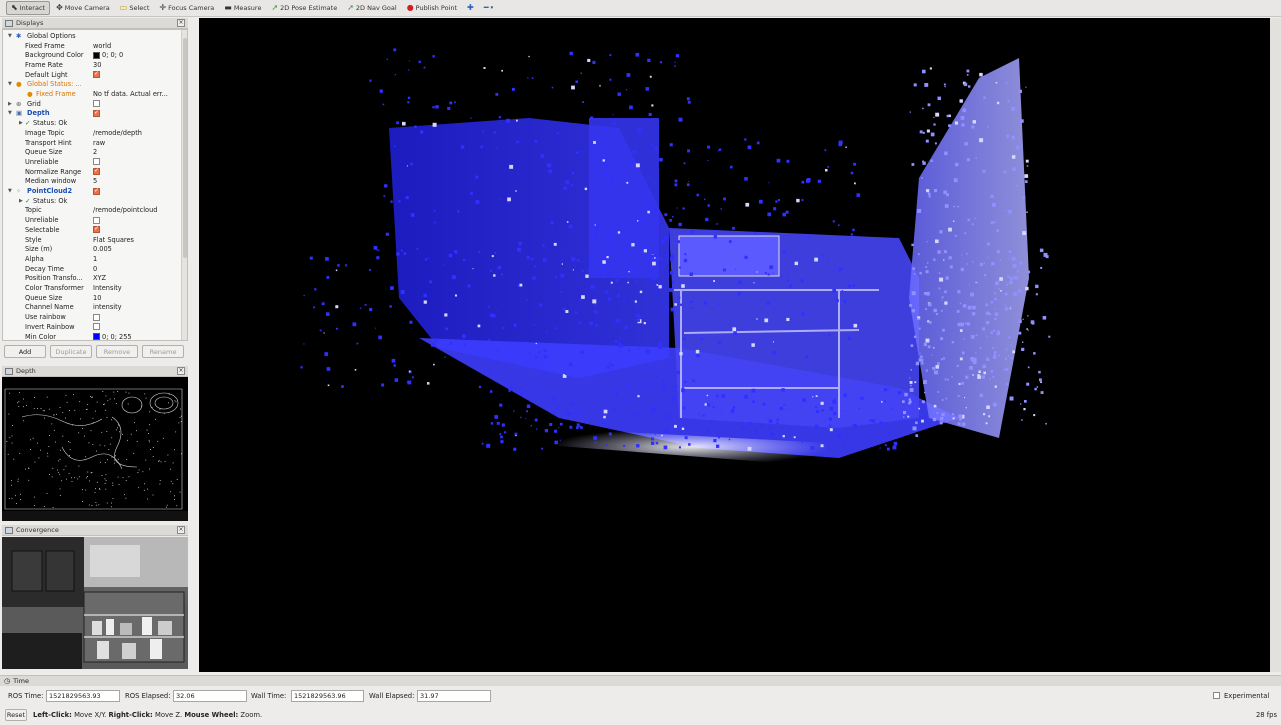 This screenshot has height=725, width=1281. Describe the element at coordinates (136, 336) in the screenshot. I see `display-tree-row-value: 0; 0; 255` at that location.